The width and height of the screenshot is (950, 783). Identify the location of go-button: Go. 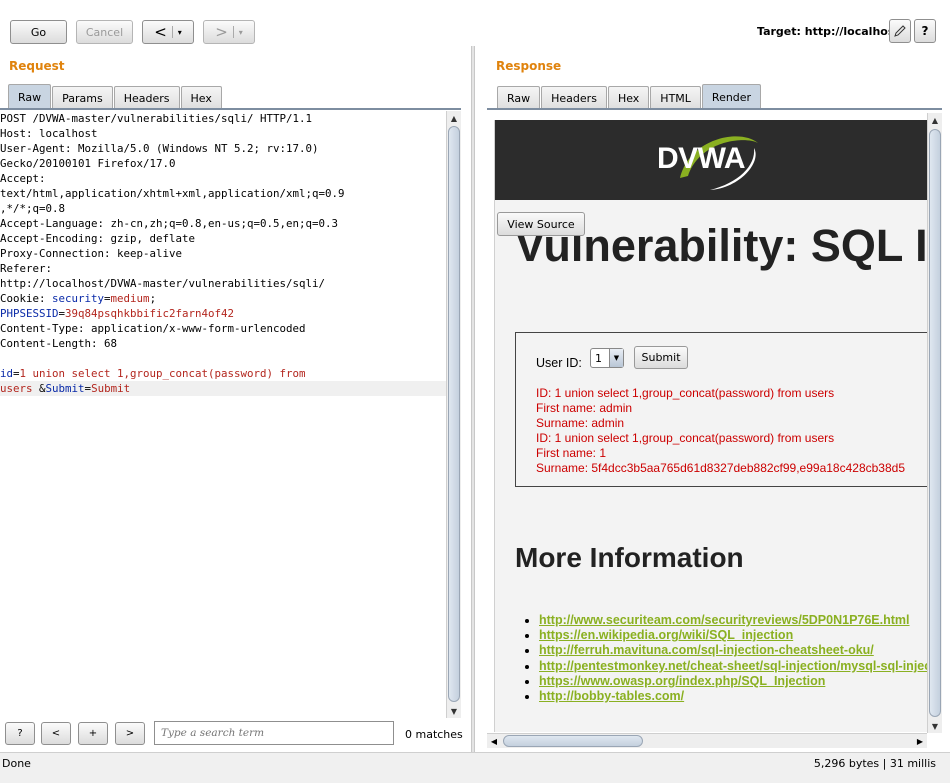
(38, 32).